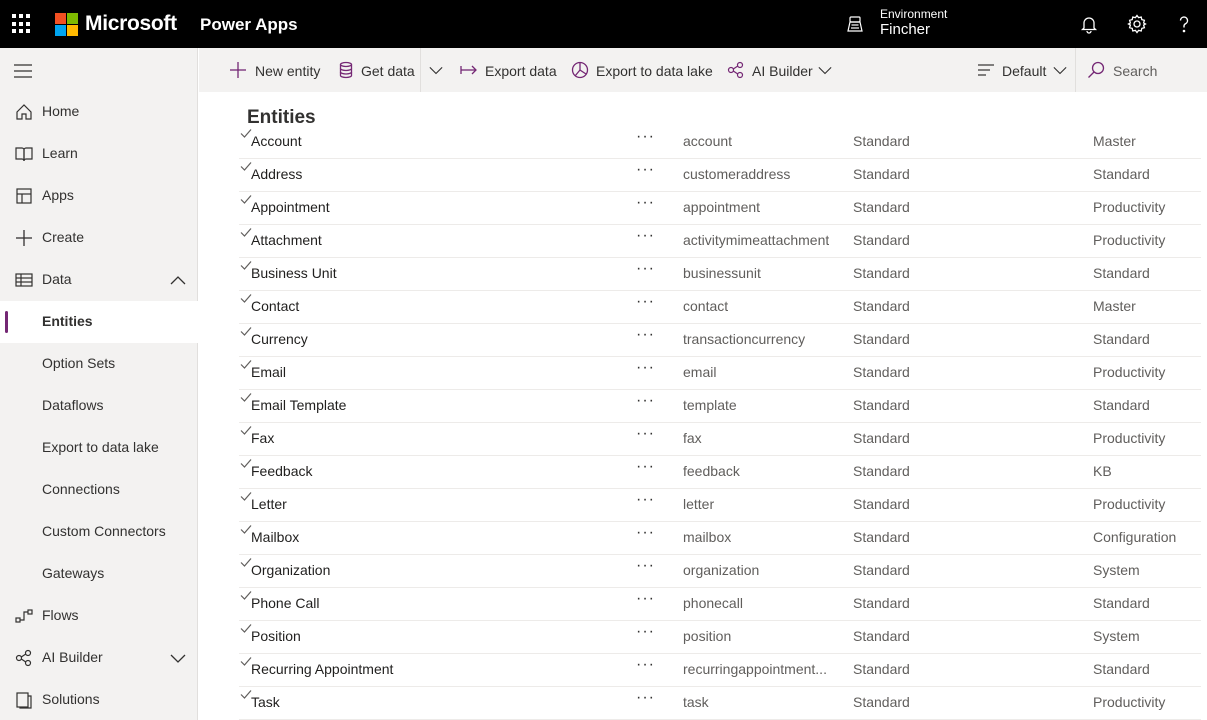  I want to click on entity-logical-name: businessunit, so click(722, 273).